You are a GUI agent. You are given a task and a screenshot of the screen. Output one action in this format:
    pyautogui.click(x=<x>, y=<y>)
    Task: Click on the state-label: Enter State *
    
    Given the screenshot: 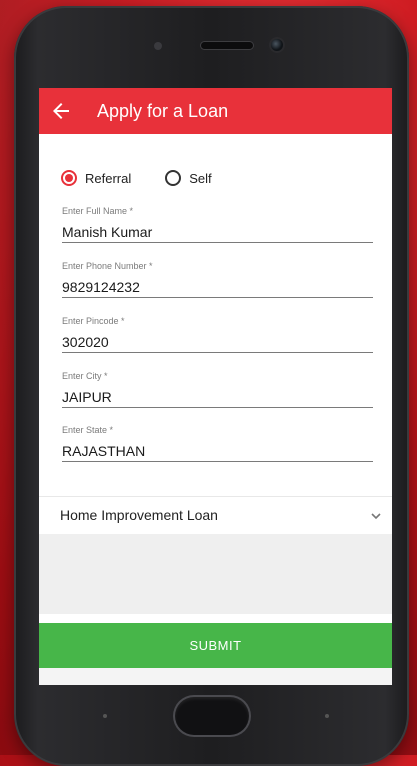 What is the action you would take?
    pyautogui.click(x=88, y=430)
    